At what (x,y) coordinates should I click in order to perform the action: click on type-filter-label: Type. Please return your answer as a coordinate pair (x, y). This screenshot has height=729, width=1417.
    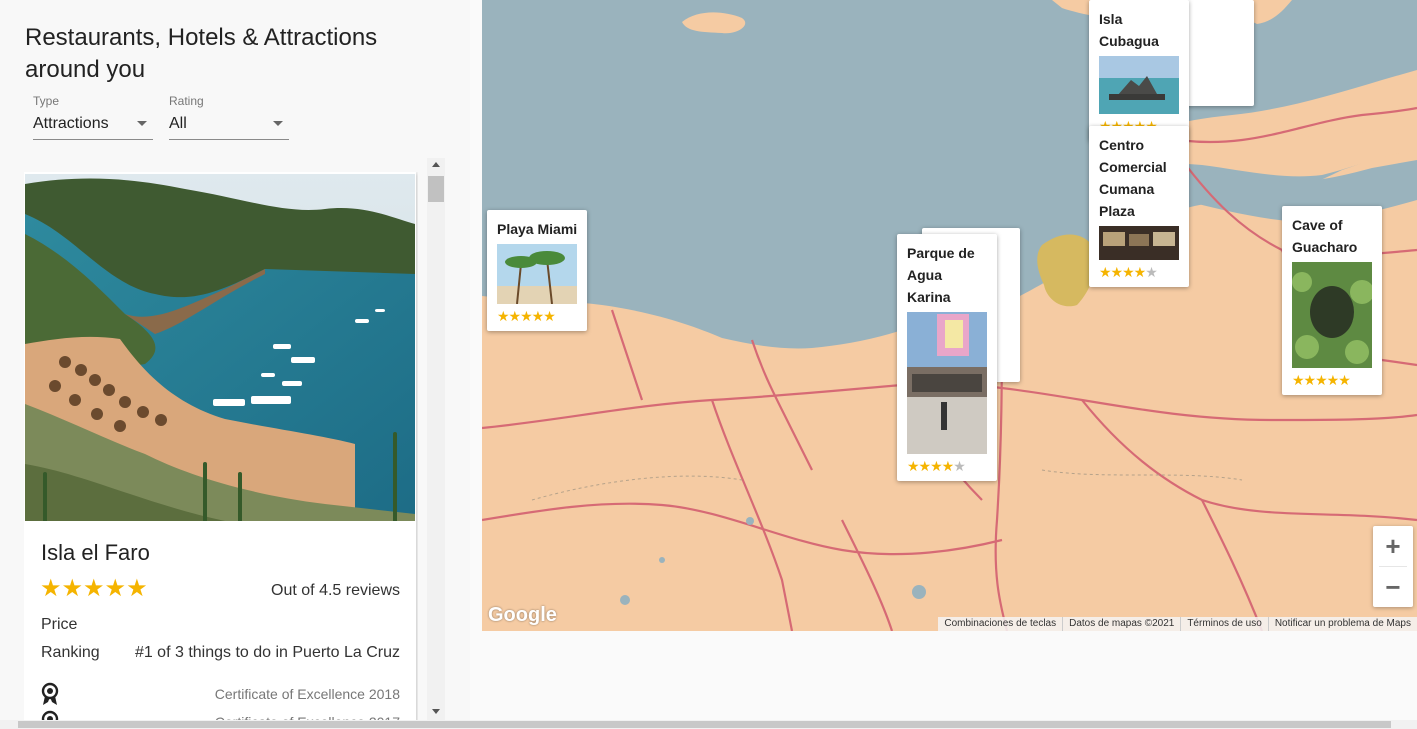
    Looking at the image, I should click on (46, 101).